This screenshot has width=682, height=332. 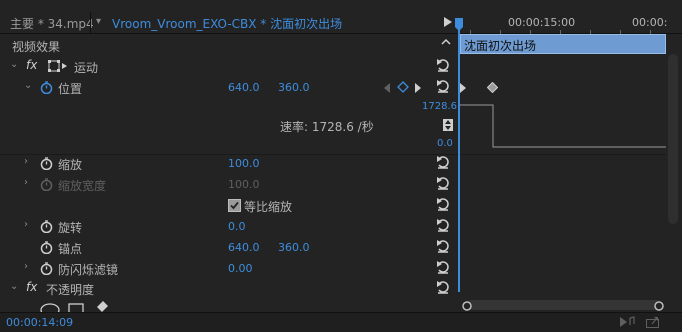 What do you see at coordinates (418, 89) in the screenshot?
I see `next-keyframe-icon` at bounding box center [418, 89].